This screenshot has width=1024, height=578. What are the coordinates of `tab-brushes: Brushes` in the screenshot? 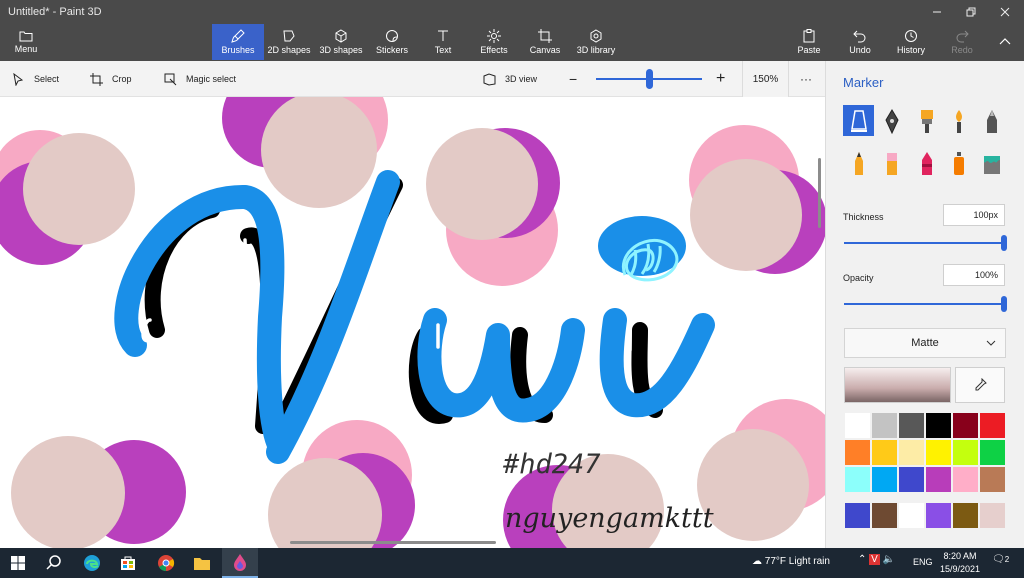 It's located at (238, 42).